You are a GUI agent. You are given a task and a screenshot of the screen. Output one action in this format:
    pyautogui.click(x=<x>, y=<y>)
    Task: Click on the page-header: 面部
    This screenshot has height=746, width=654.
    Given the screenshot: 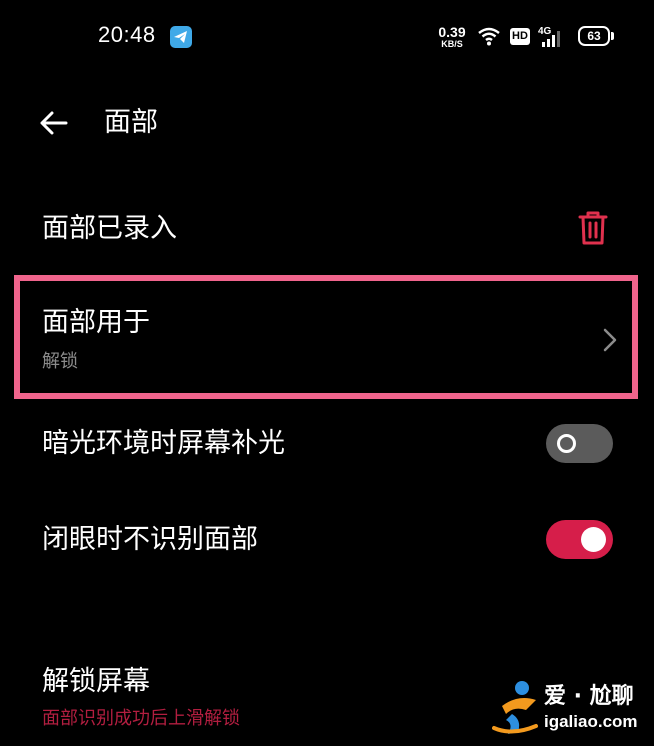 What is the action you would take?
    pyautogui.click(x=327, y=125)
    